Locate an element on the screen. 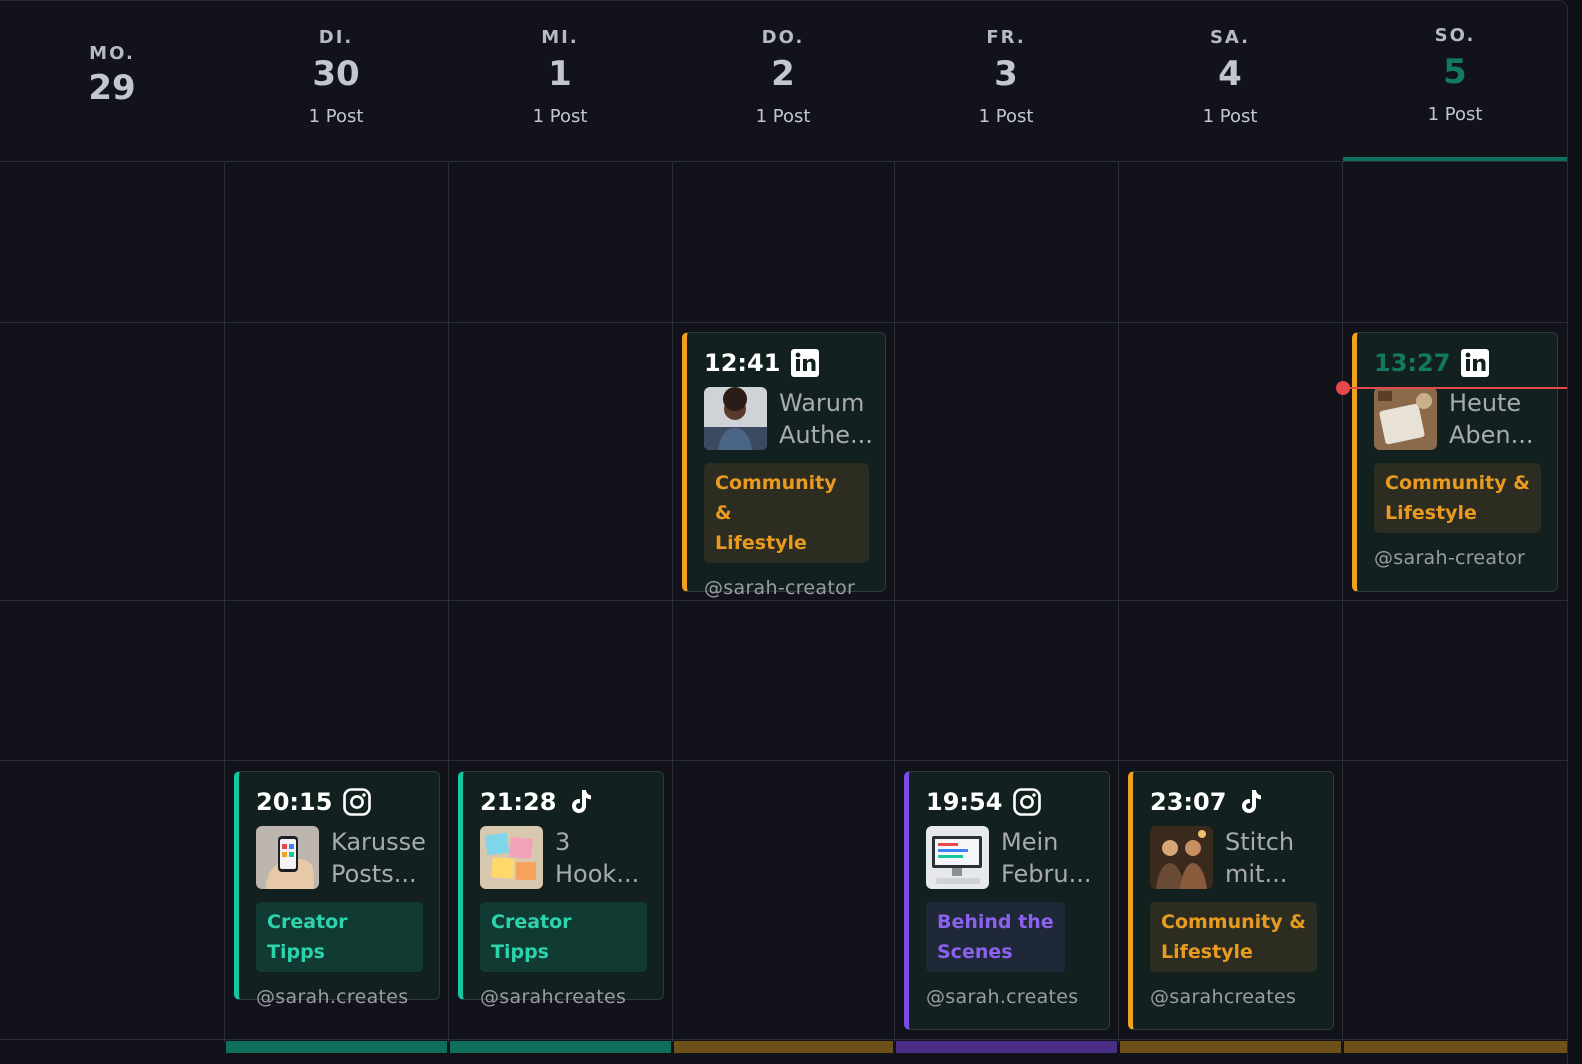  day-number: 30 is located at coordinates (336, 74).